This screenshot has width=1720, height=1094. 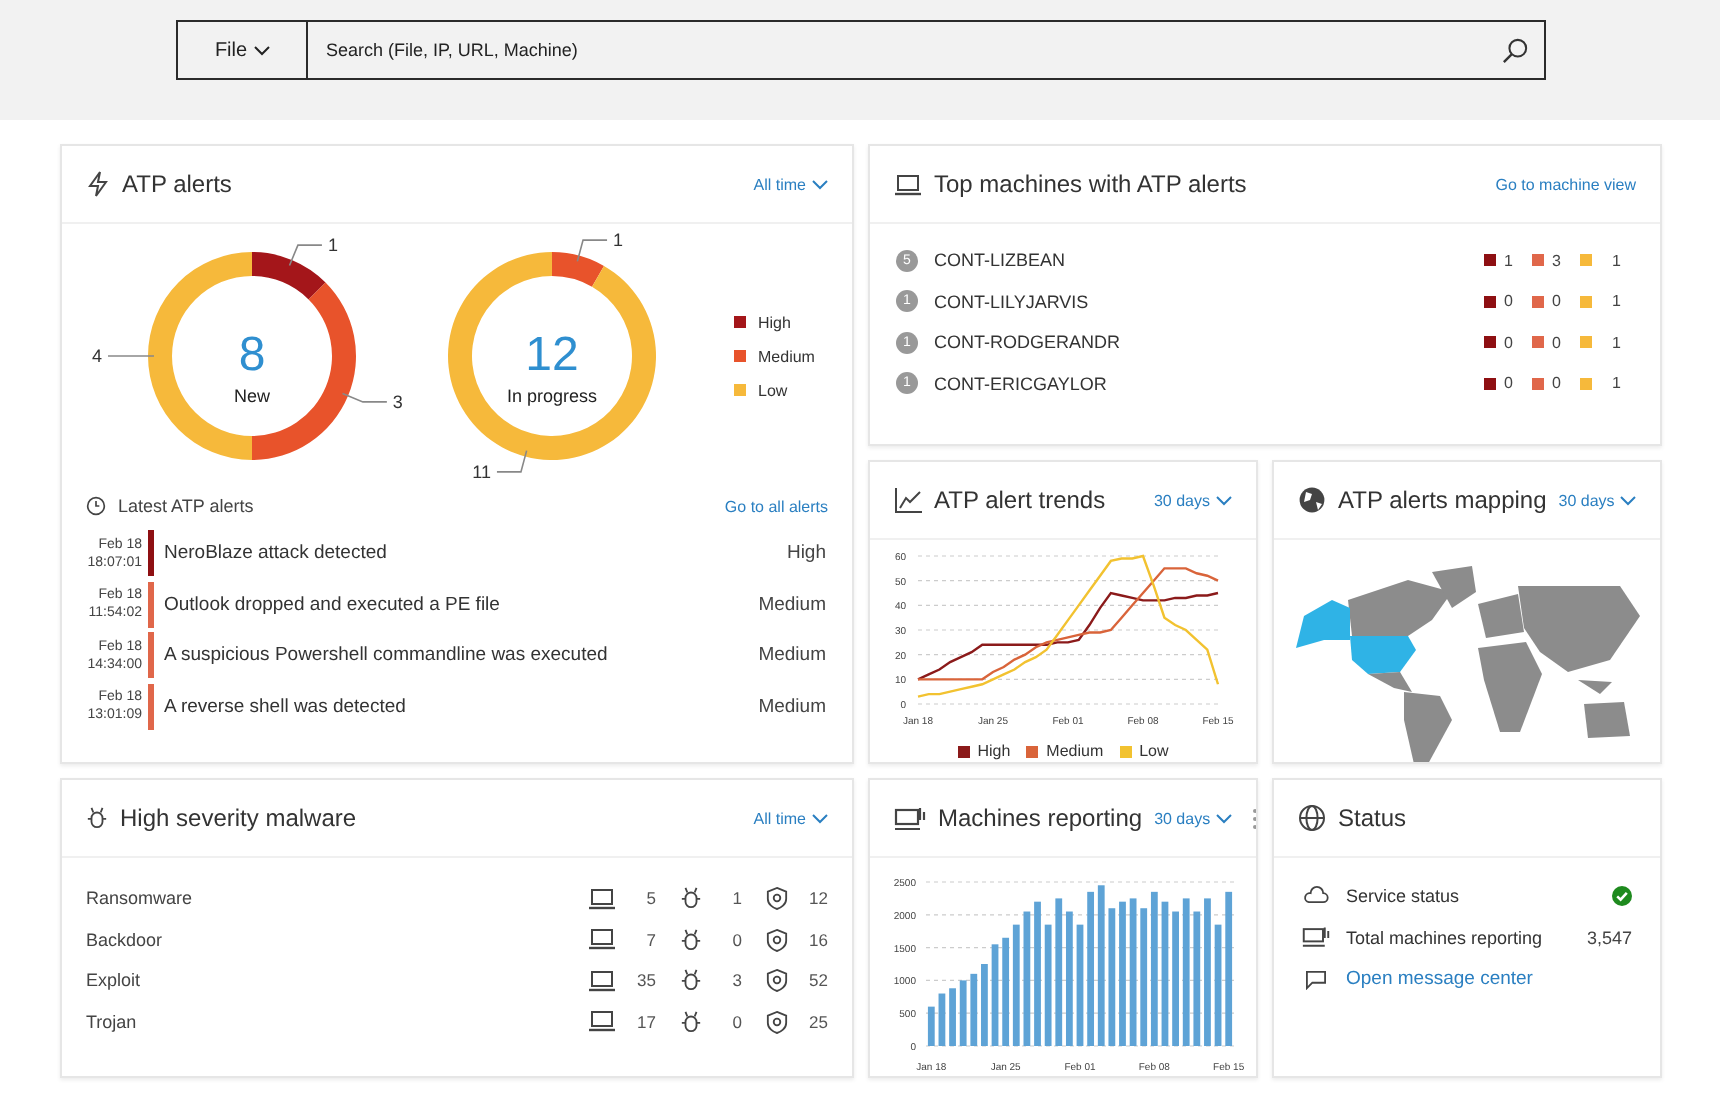 What do you see at coordinates (1565, 184) in the screenshot?
I see `machine-view-link: Go to machine view` at bounding box center [1565, 184].